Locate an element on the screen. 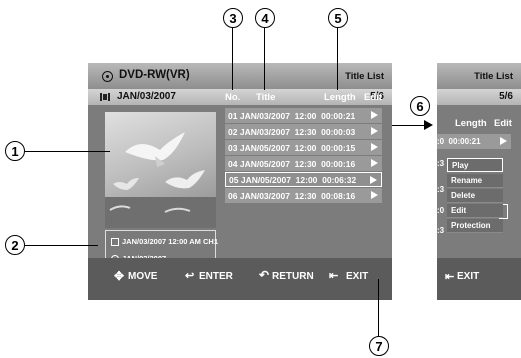 The image size is (521, 358). row-number: 05 is located at coordinates (234, 179).